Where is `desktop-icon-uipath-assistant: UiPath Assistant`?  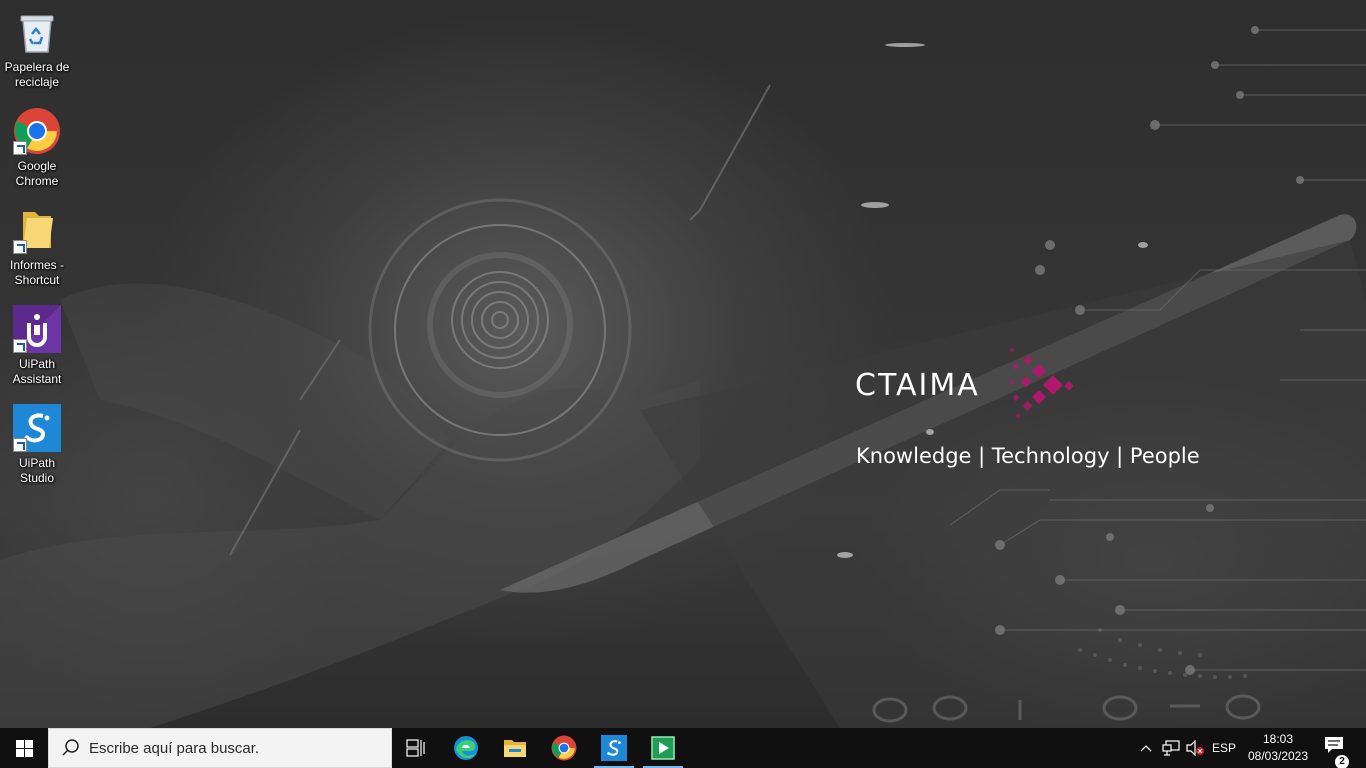 desktop-icon-uipath-assistant: UiPath Assistant is located at coordinates (37, 347).